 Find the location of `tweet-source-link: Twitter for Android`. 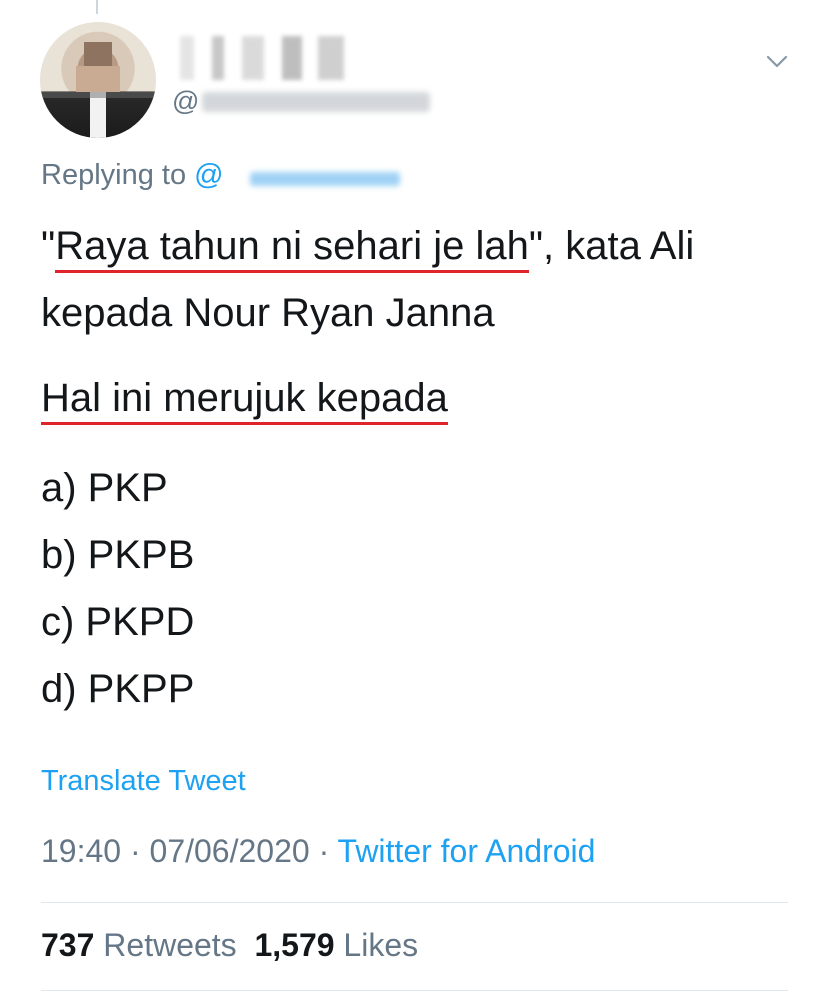

tweet-source-link: Twitter for Android is located at coordinates (467, 851).